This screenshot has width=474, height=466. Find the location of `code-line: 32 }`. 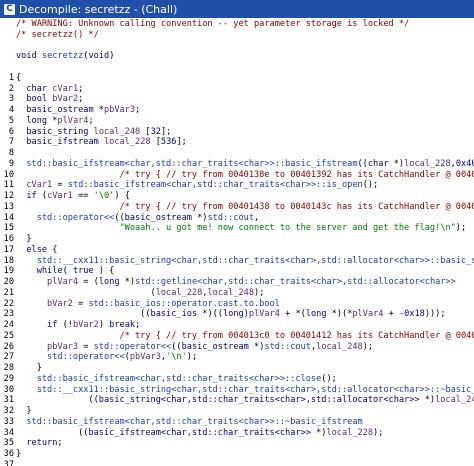

code-line: 32 } is located at coordinates (237, 411).